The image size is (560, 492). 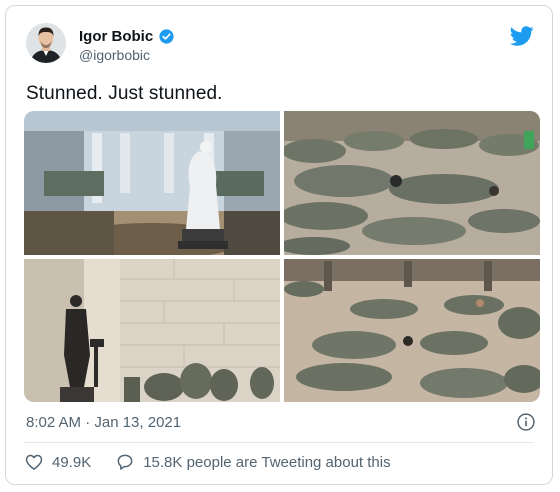 I want to click on tweeting-about-text: 15.8K people are Tweeting about this, so click(x=266, y=462).